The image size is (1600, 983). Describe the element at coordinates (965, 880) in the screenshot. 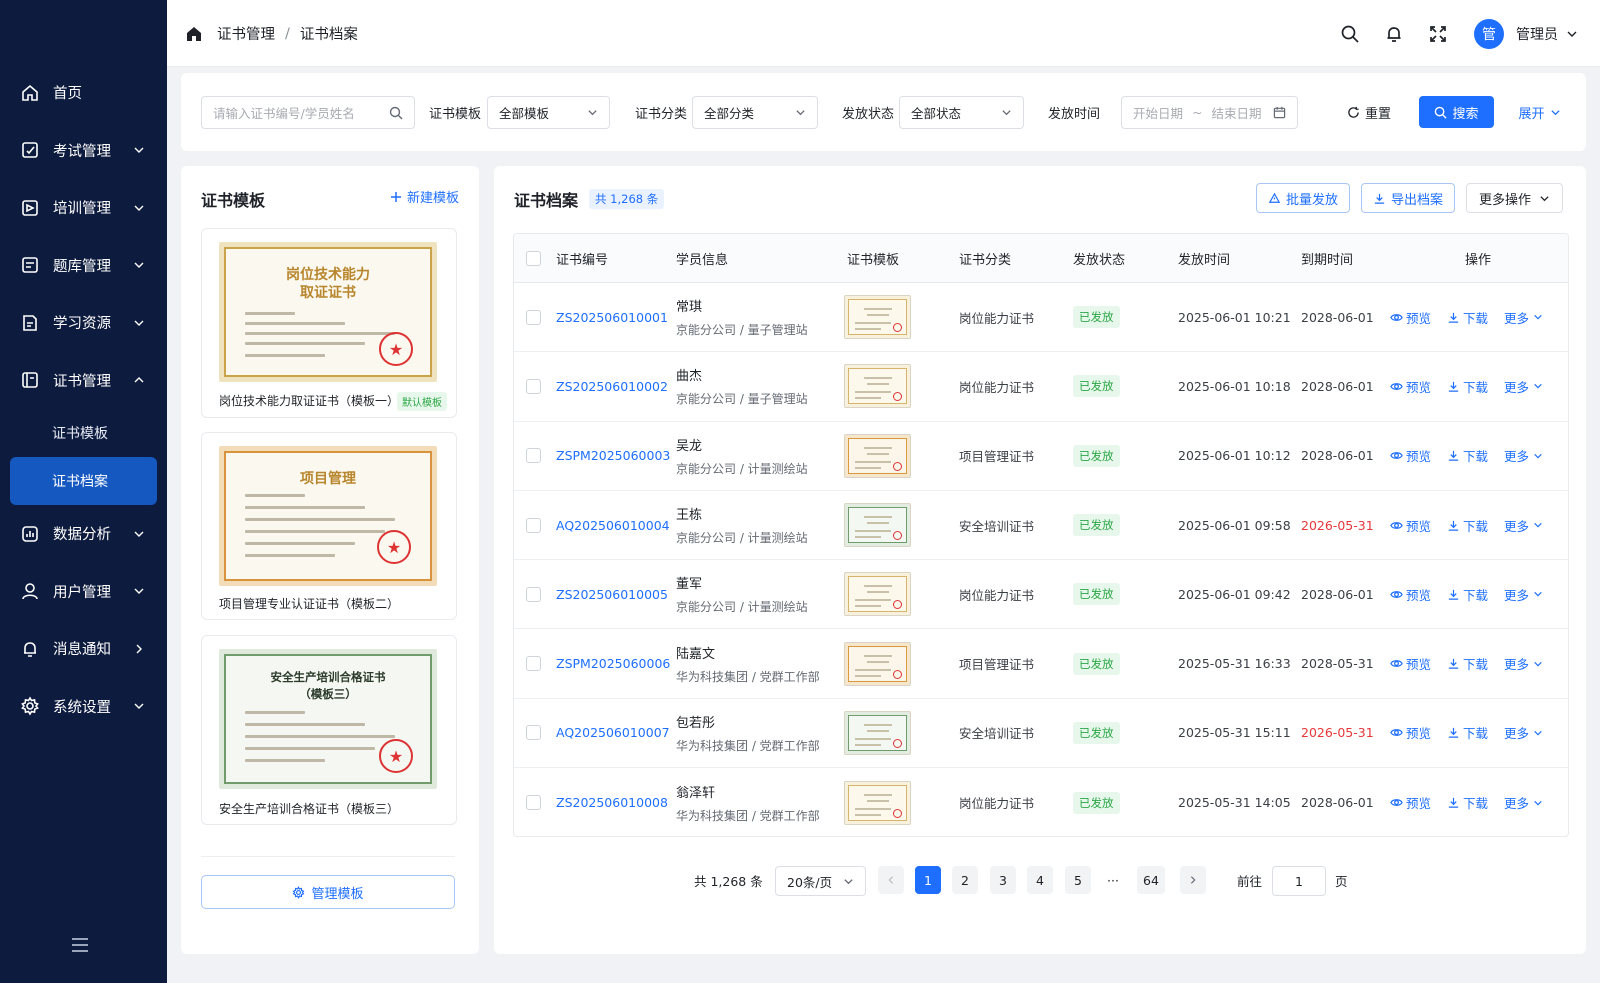

I see `page-button: 2` at that location.